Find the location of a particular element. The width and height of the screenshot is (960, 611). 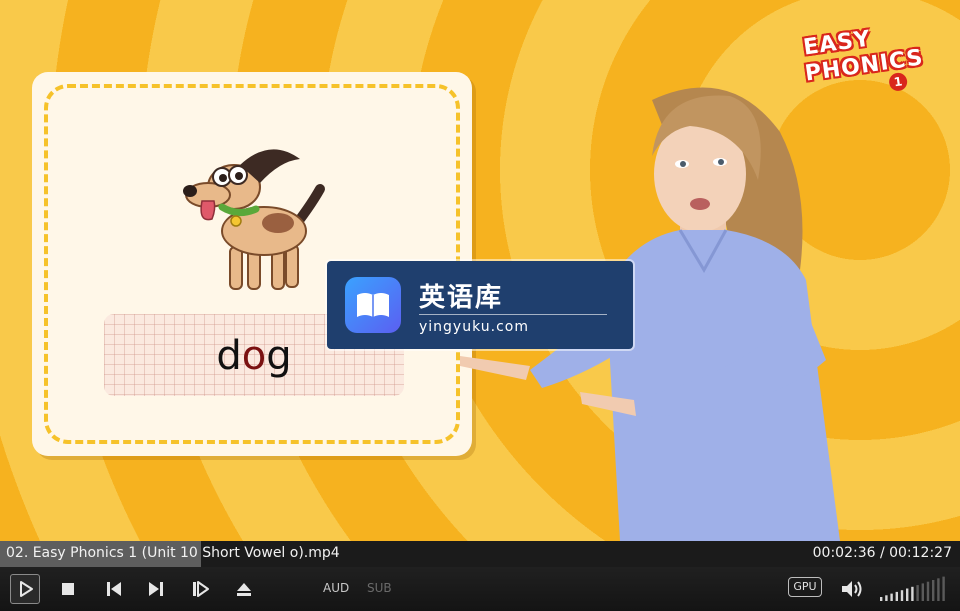

eject-icon is located at coordinates (244, 589).